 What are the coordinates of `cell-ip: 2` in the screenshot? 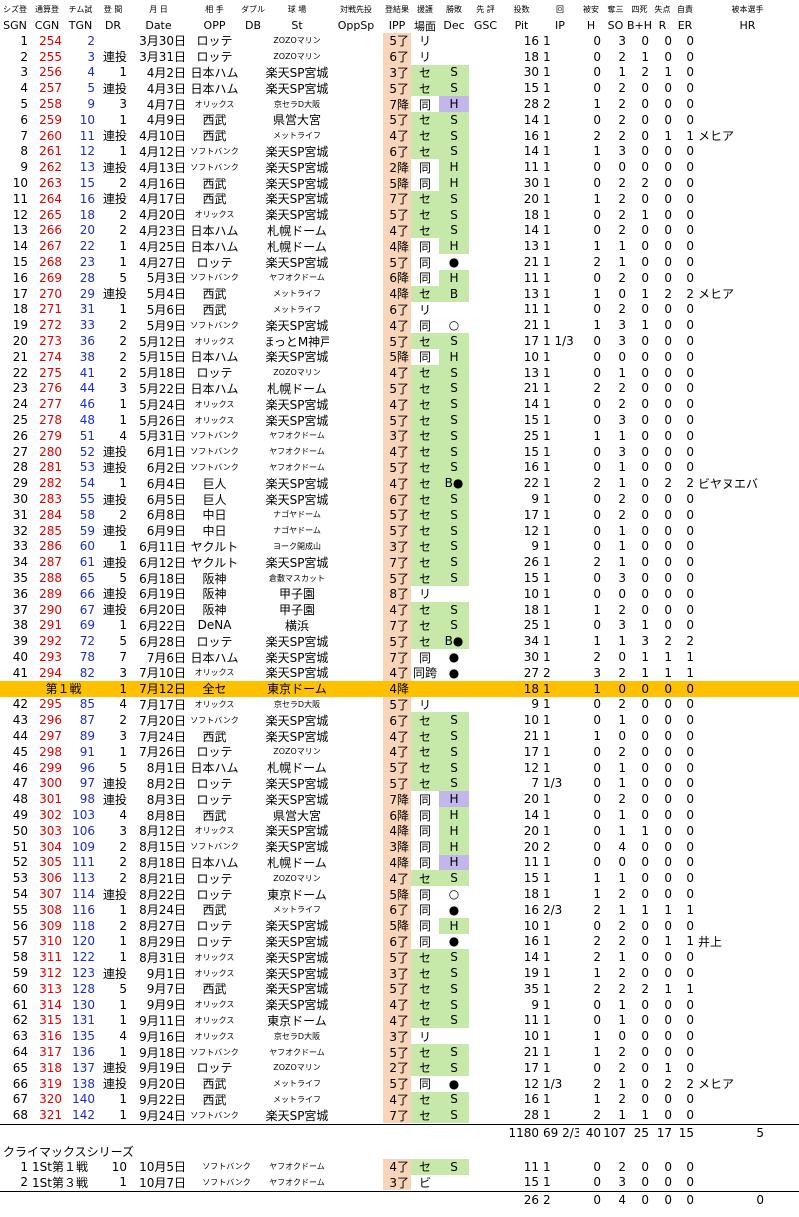 It's located at (547, 846).